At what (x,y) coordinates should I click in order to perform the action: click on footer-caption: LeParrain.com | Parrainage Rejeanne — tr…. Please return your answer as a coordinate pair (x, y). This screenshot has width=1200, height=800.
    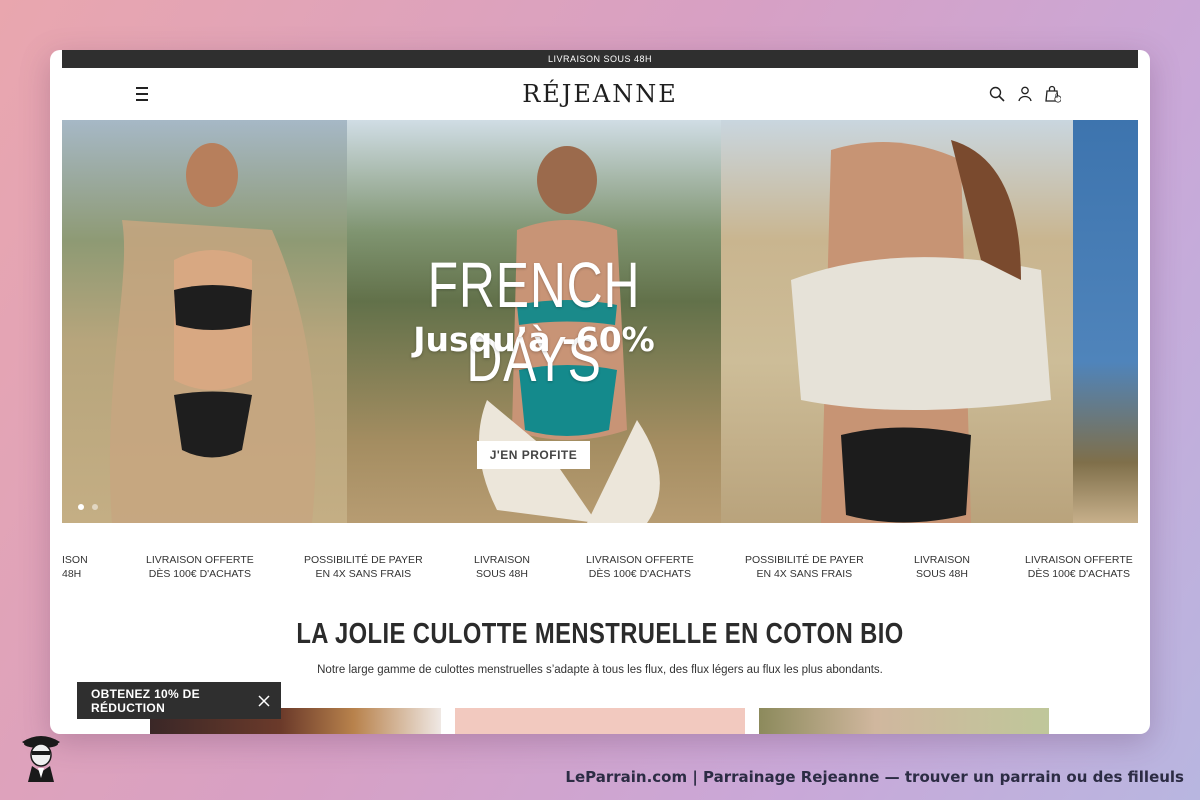
    Looking at the image, I should click on (874, 777).